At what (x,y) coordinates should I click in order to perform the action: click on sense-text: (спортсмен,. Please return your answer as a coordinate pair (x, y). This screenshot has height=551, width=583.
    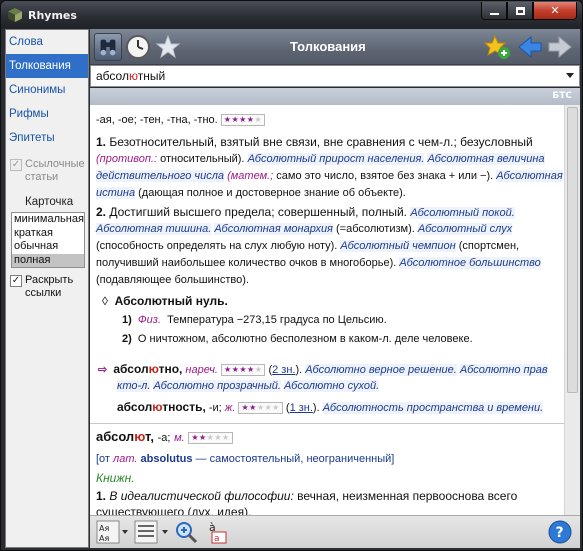
    Looking at the image, I should click on (489, 246).